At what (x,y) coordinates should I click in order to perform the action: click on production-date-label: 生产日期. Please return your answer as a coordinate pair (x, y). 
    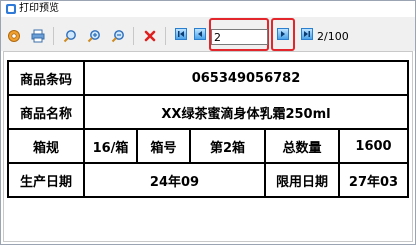
    Looking at the image, I should click on (46, 180).